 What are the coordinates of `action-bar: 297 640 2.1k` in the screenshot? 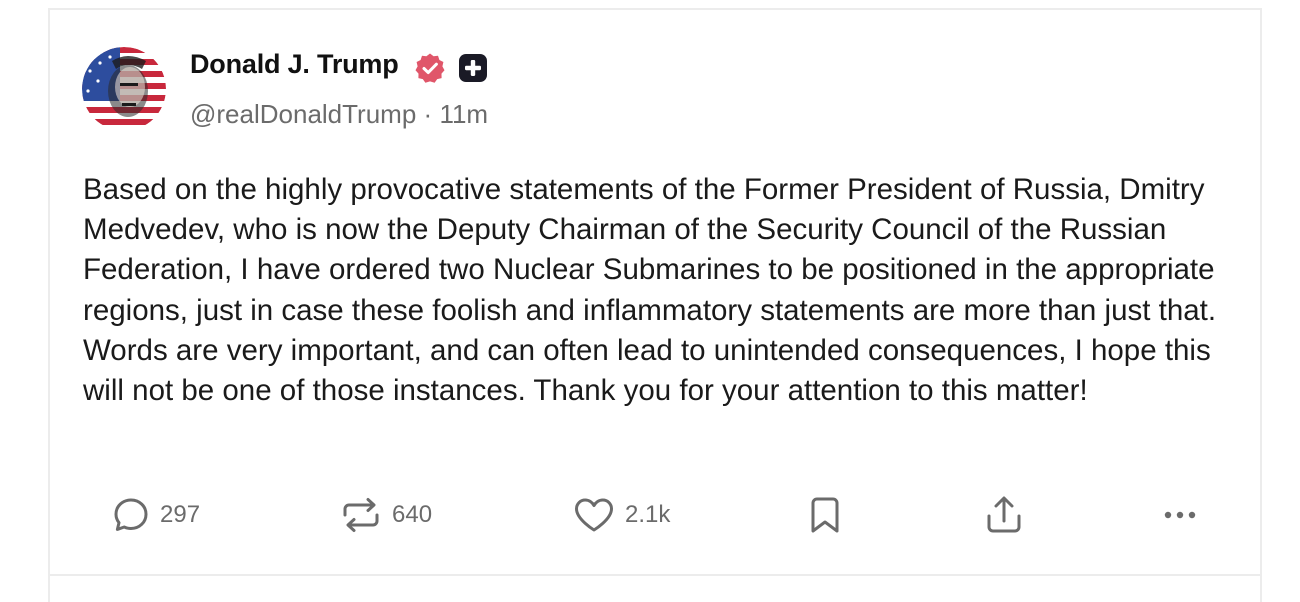 It's located at (650, 515).